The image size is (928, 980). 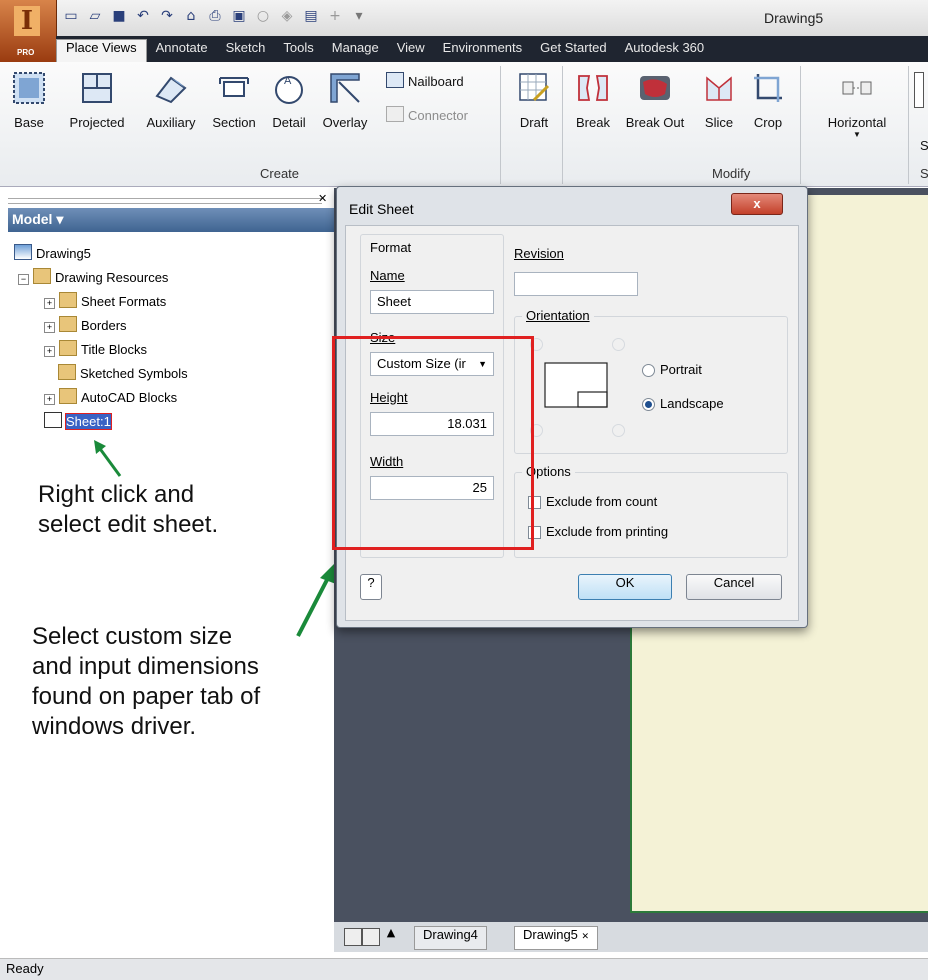 I want to click on connector-icon, so click(x=395, y=114).